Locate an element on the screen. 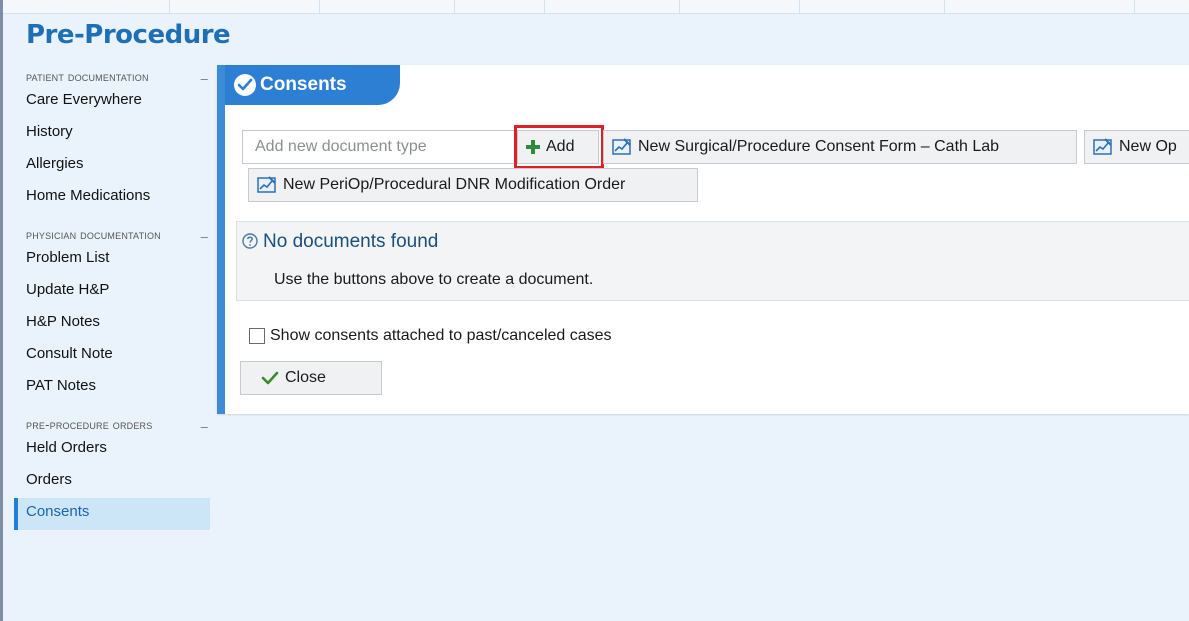  add-button: Add is located at coordinates (558, 147).